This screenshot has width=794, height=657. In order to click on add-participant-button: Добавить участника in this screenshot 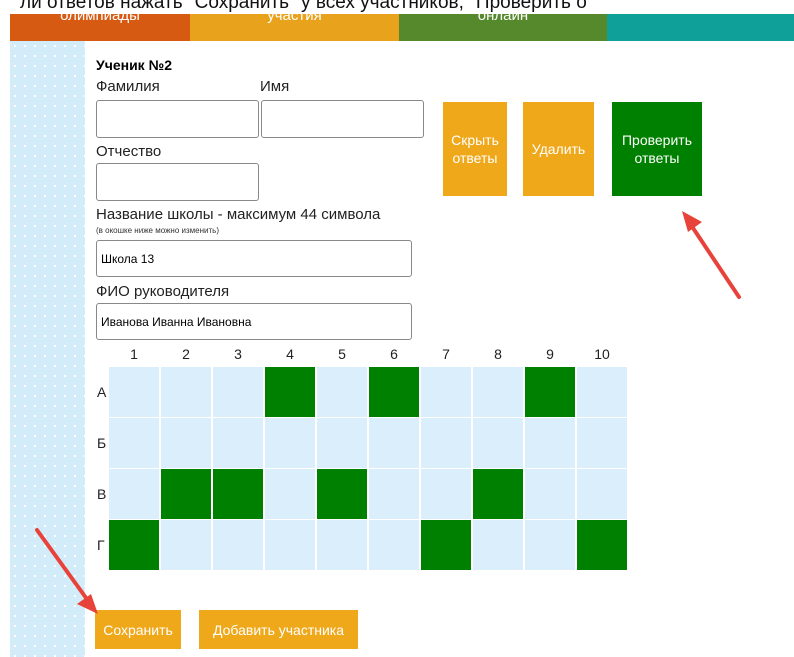, I will do `click(278, 629)`.